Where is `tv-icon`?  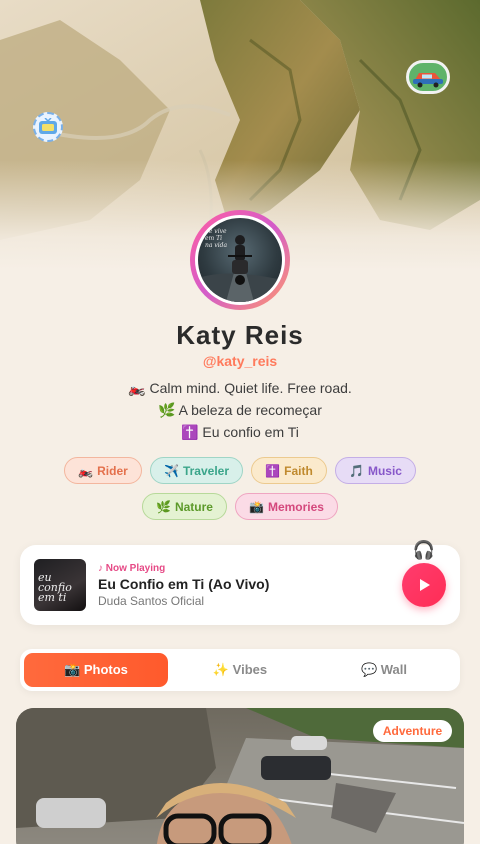 tv-icon is located at coordinates (48, 126).